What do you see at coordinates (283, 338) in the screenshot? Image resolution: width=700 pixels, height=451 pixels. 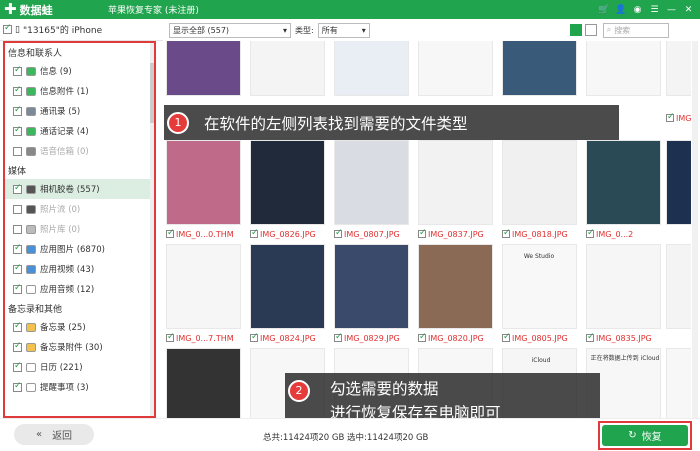 I see `photo-caption: IMG_0824.JPG` at bounding box center [283, 338].